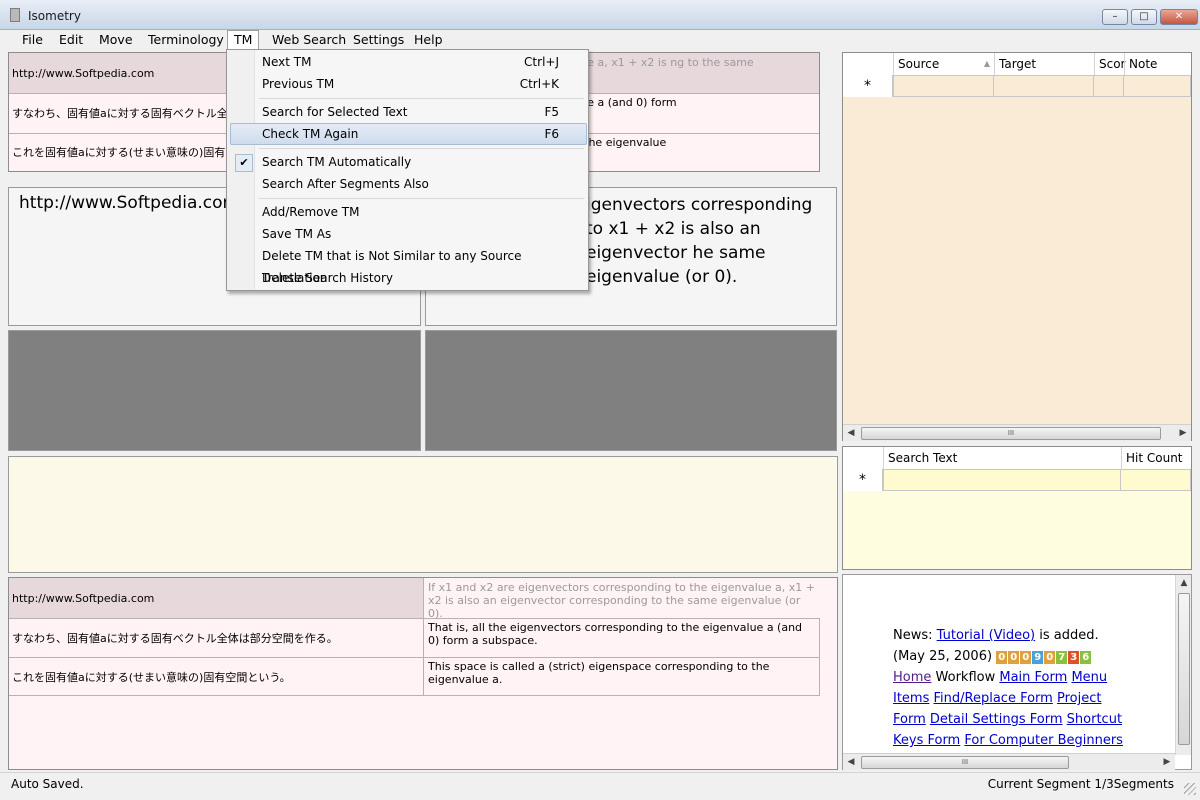 This screenshot has width=1200, height=800. What do you see at coordinates (1115, 17) in the screenshot?
I see `minimize-button: –` at bounding box center [1115, 17].